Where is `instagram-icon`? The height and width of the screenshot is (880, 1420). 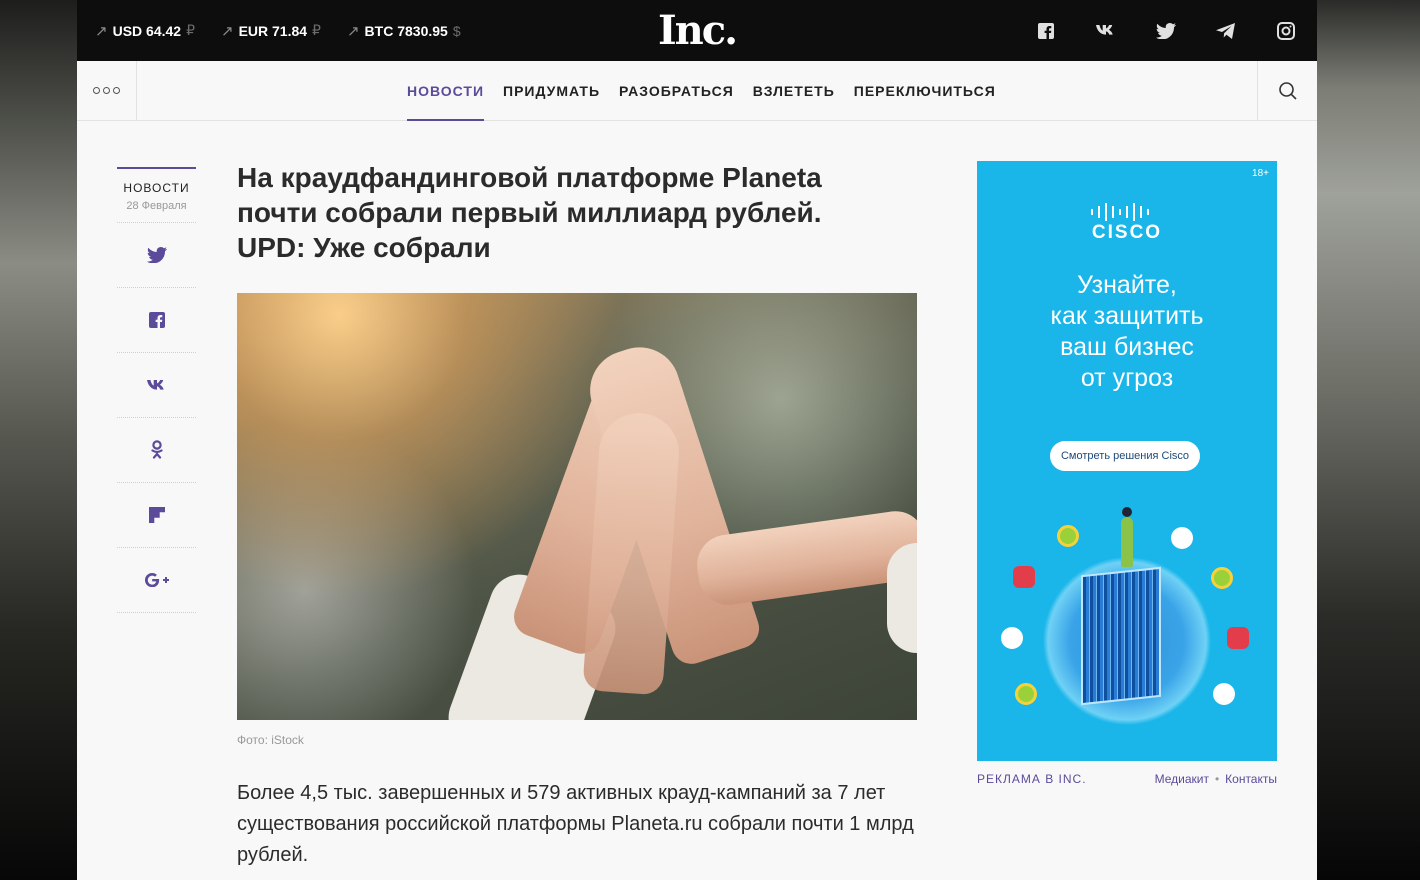 instagram-icon is located at coordinates (1286, 31).